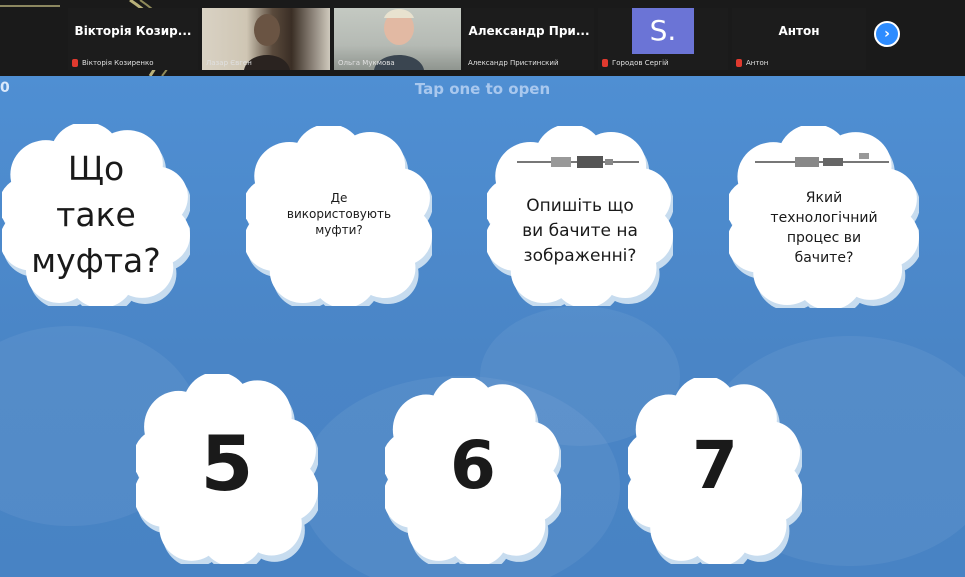 The width and height of the screenshot is (965, 577). What do you see at coordinates (799, 39) in the screenshot?
I see `participant-tile: Антон Антон` at bounding box center [799, 39].